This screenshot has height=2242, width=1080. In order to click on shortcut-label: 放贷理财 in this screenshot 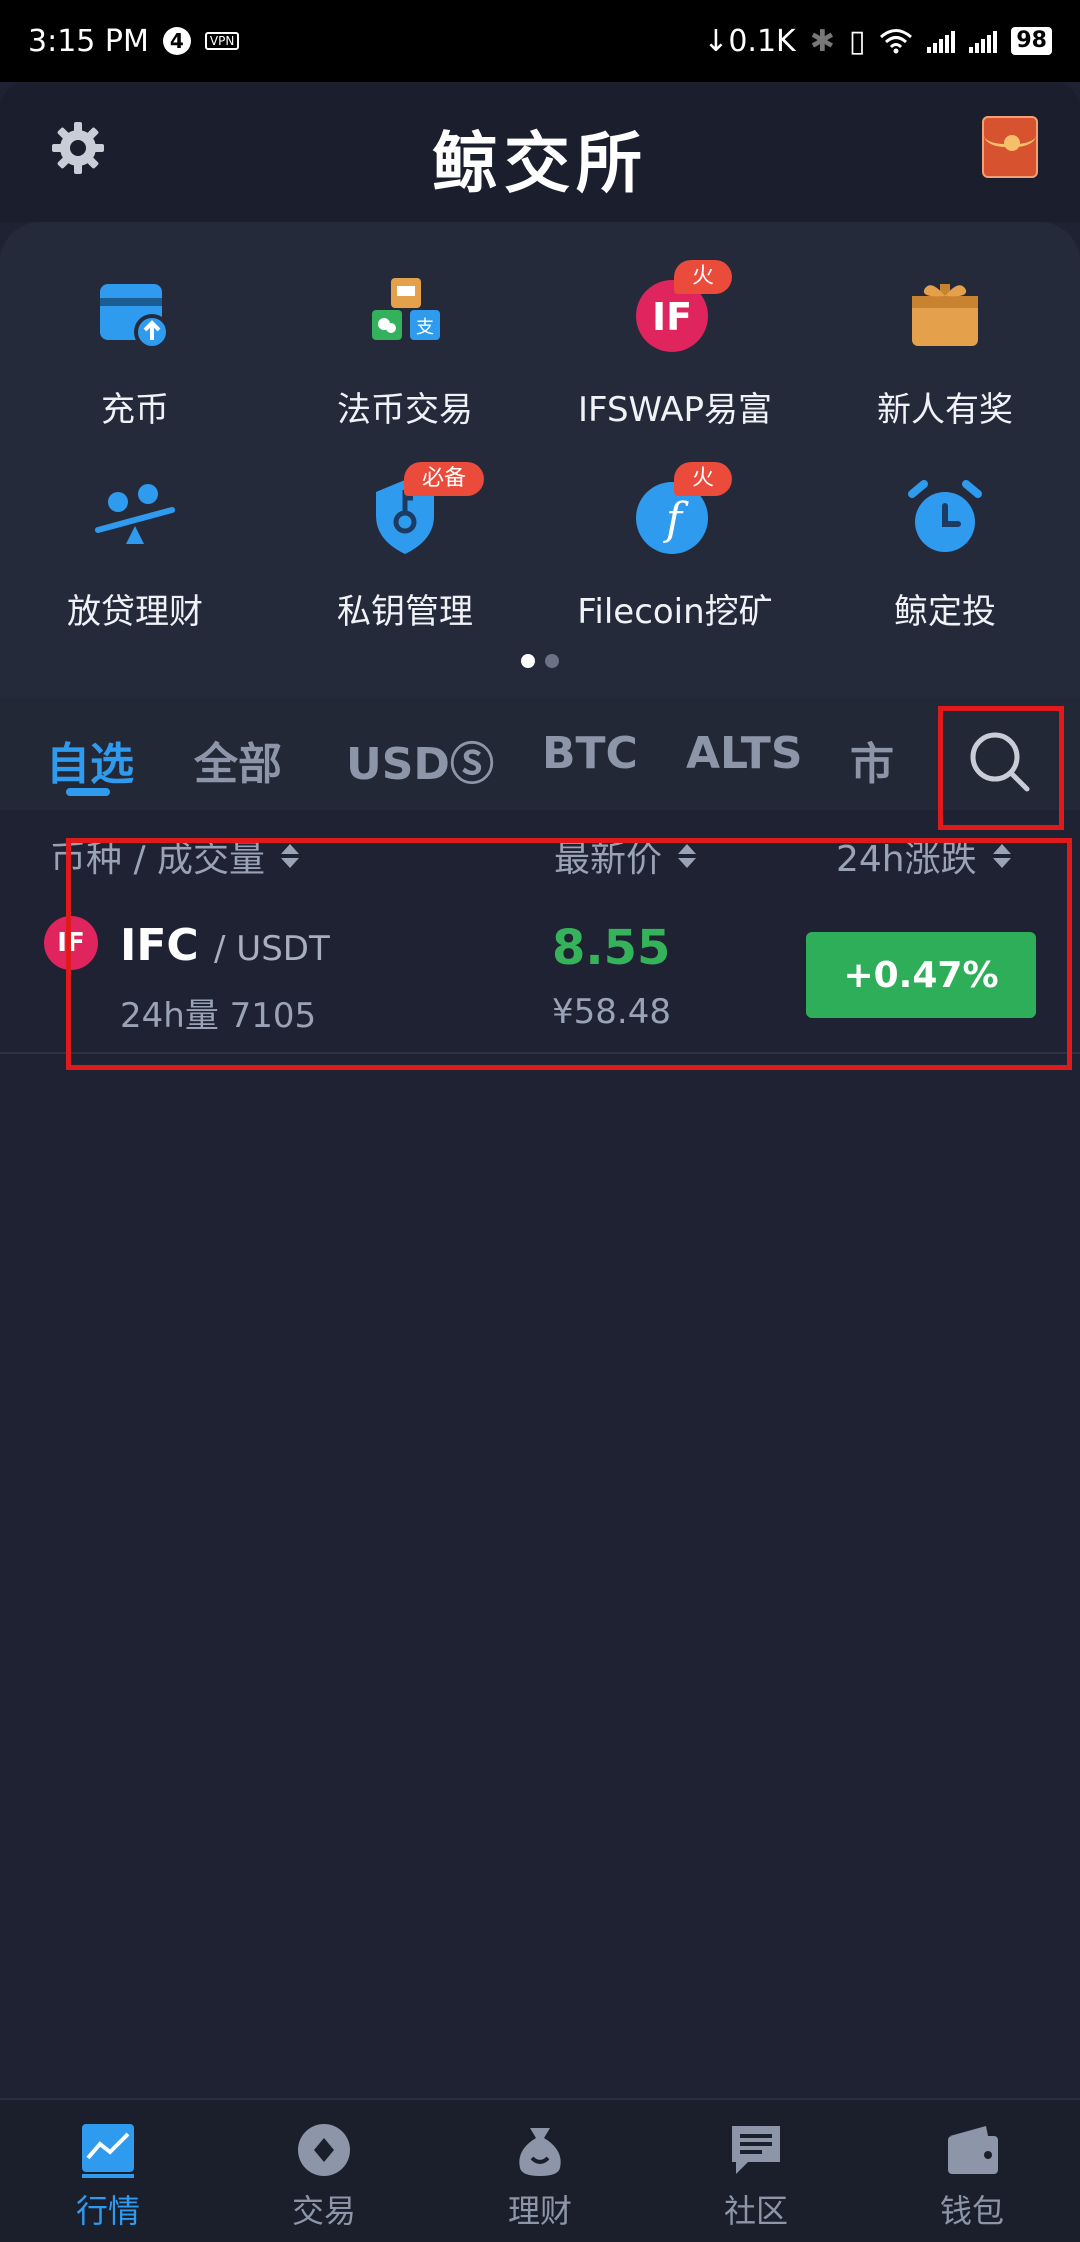, I will do `click(135, 612)`.